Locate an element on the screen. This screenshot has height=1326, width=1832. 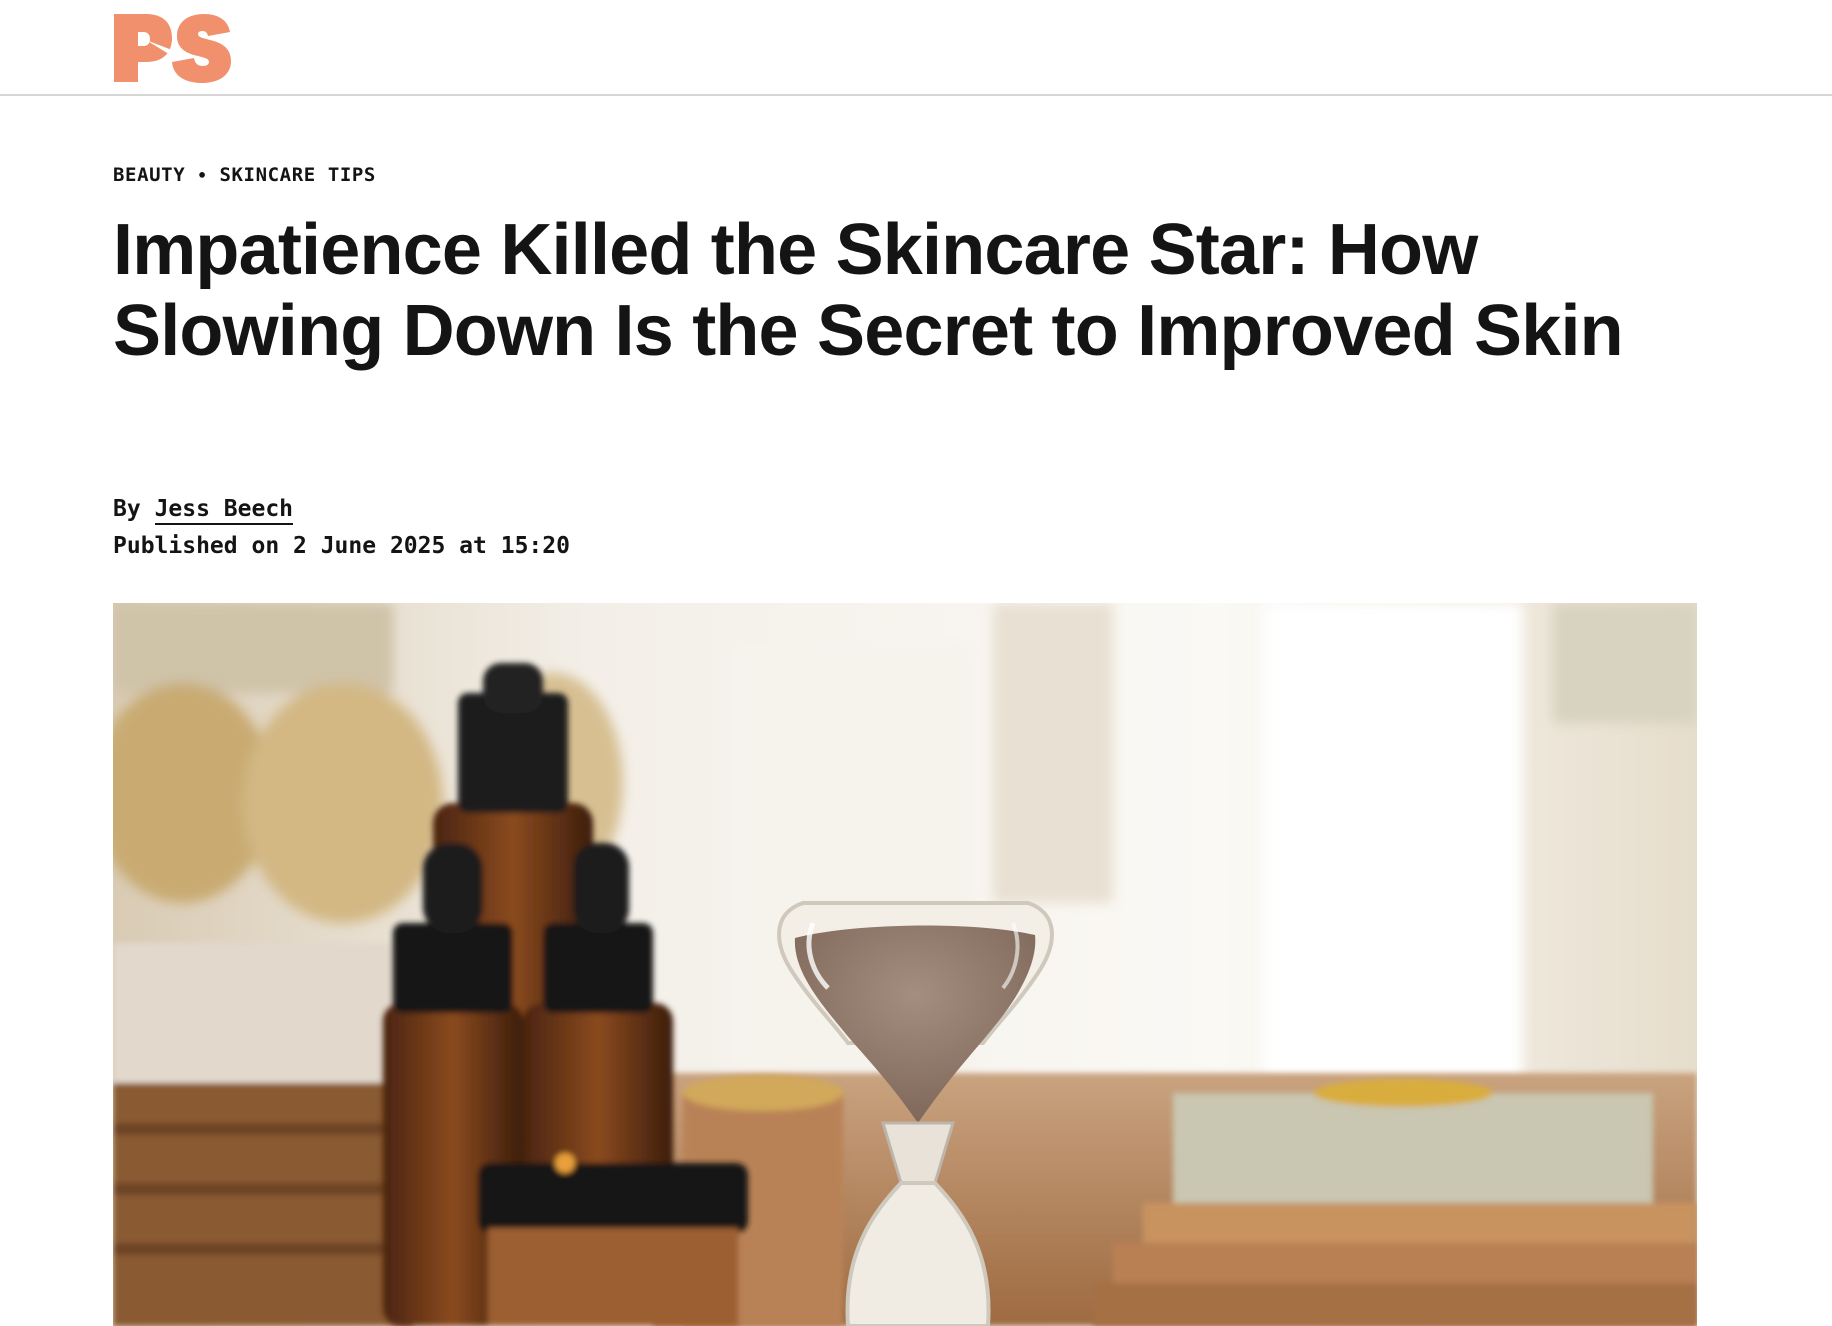
breadcrumb: BEAUTY • SKINCARE TIPS is located at coordinates (244, 175).